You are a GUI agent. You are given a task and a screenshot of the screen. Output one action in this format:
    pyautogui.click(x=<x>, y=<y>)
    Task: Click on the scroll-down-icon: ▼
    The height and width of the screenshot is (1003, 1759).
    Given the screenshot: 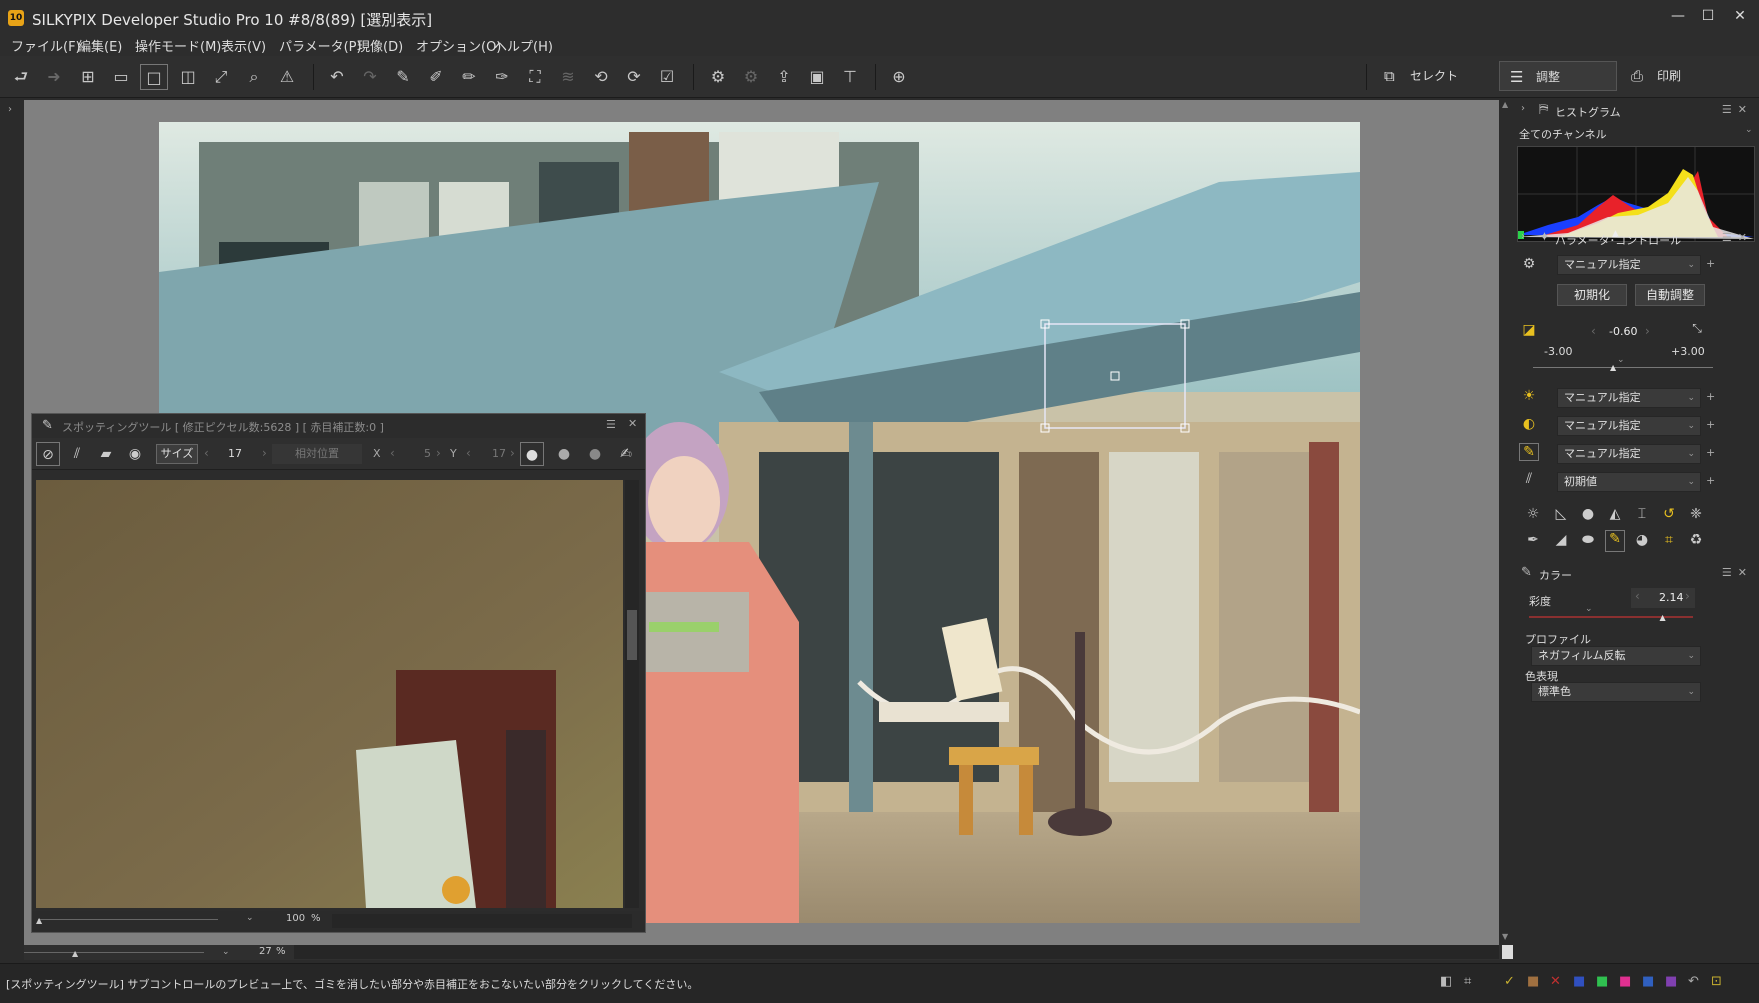 What is the action you would take?
    pyautogui.click(x=1505, y=936)
    